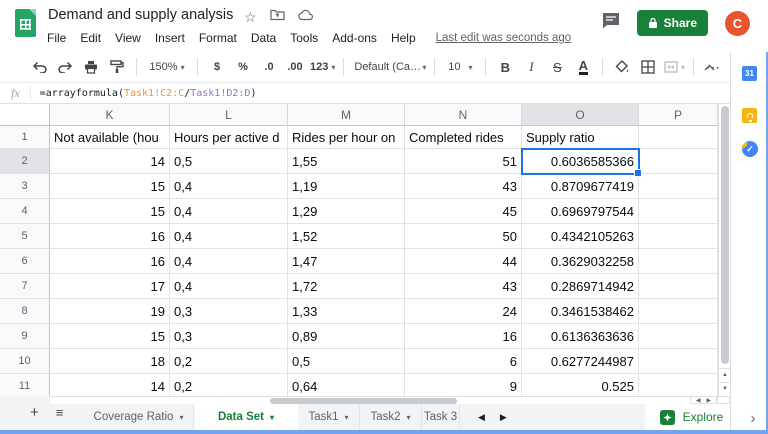  What do you see at coordinates (346, 236) in the screenshot?
I see `cell-M5: 1,52` at bounding box center [346, 236].